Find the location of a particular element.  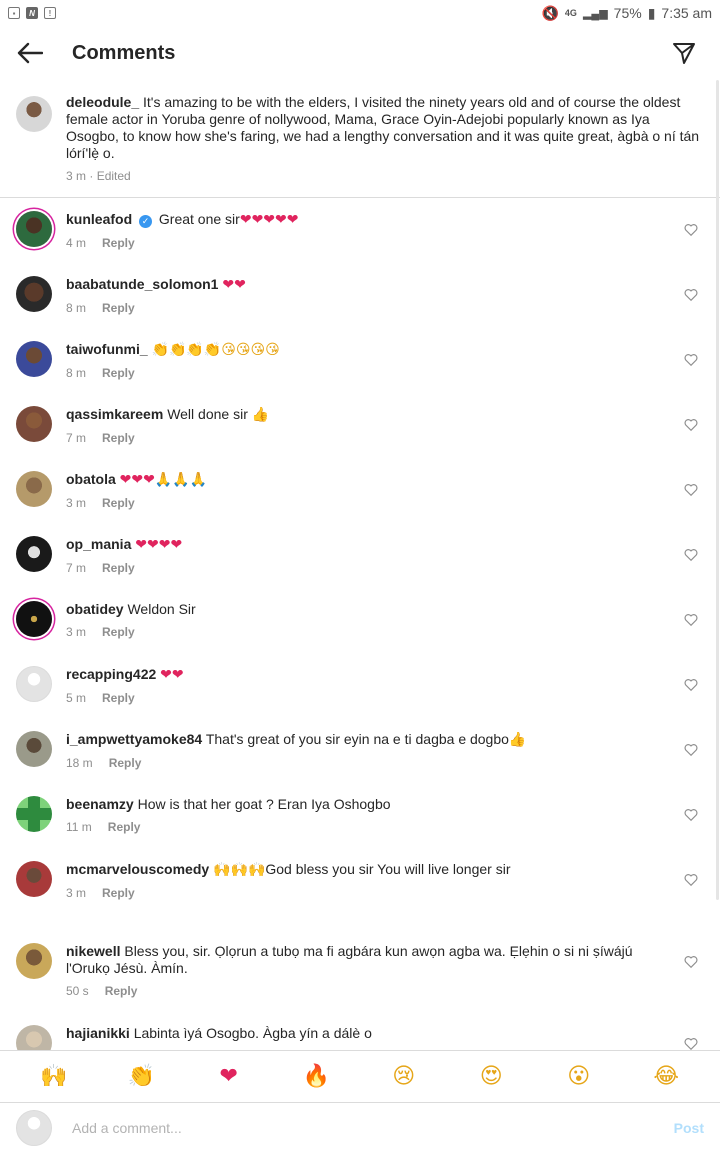

status-bar: ▪ N ! 🔇 4G ▂▄▆ 75% ▮ 7:35 am is located at coordinates (360, 13).